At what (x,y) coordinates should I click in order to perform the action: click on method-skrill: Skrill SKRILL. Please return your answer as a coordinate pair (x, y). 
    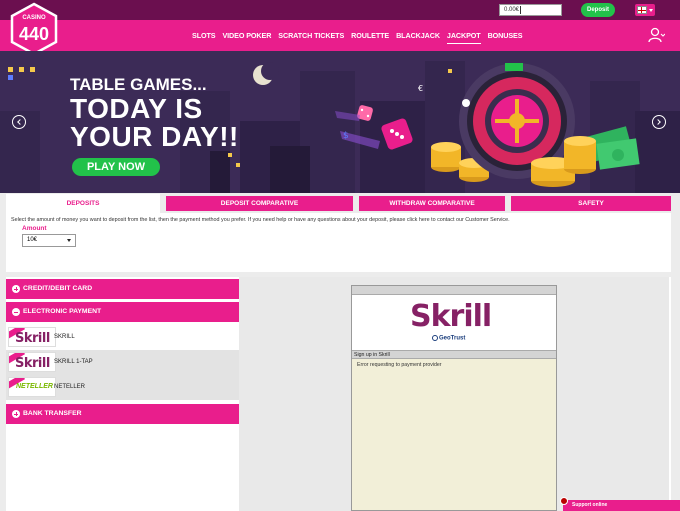
    Looking at the image, I should click on (122, 337).